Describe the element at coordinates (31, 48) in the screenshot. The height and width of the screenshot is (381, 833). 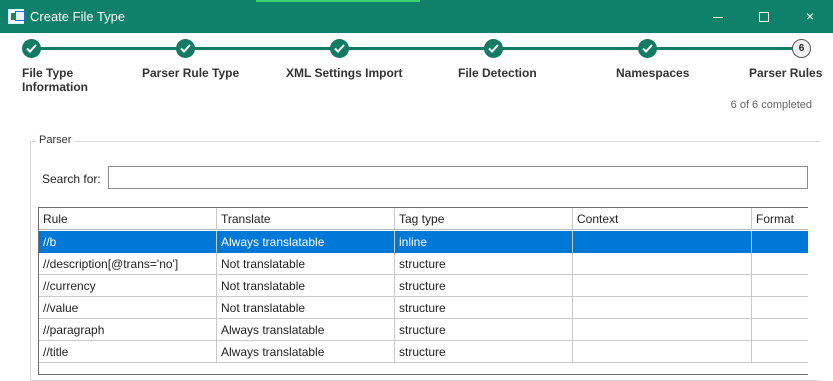
I see `step-1-check-icon` at that location.